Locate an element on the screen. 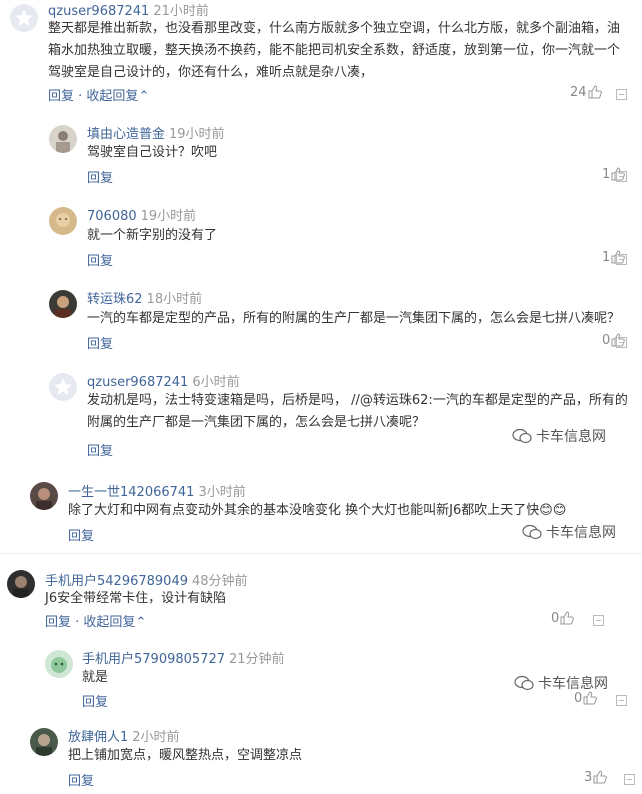 Image resolution: width=642 pixels, height=794 pixels. comment-header: qzuser9687241 21小时前 is located at coordinates (128, 9).